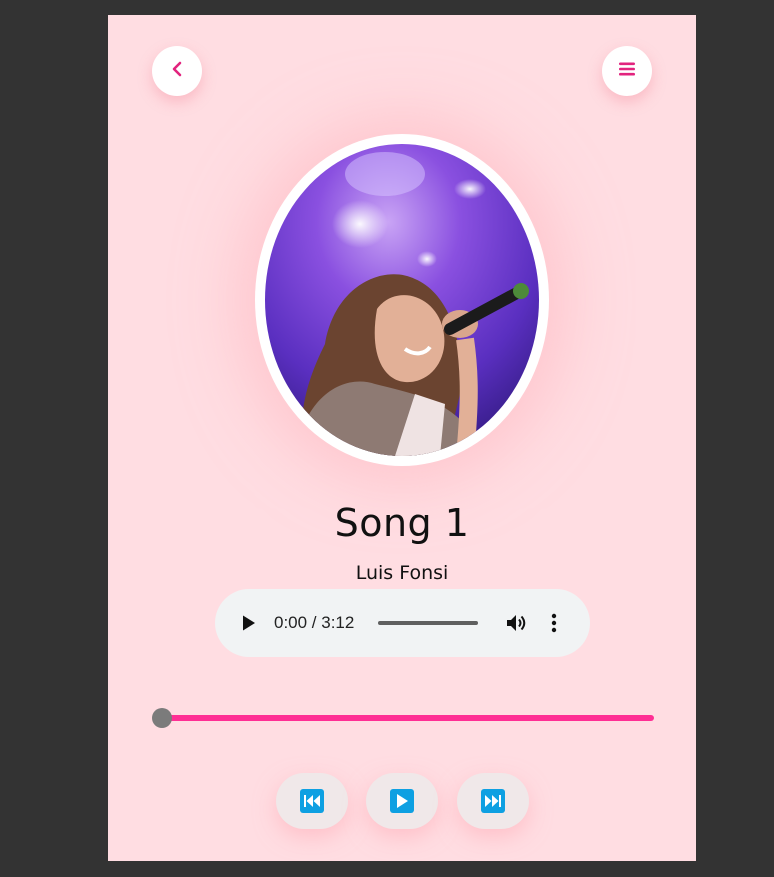 The height and width of the screenshot is (877, 774). I want to click on menu-button, so click(627, 71).